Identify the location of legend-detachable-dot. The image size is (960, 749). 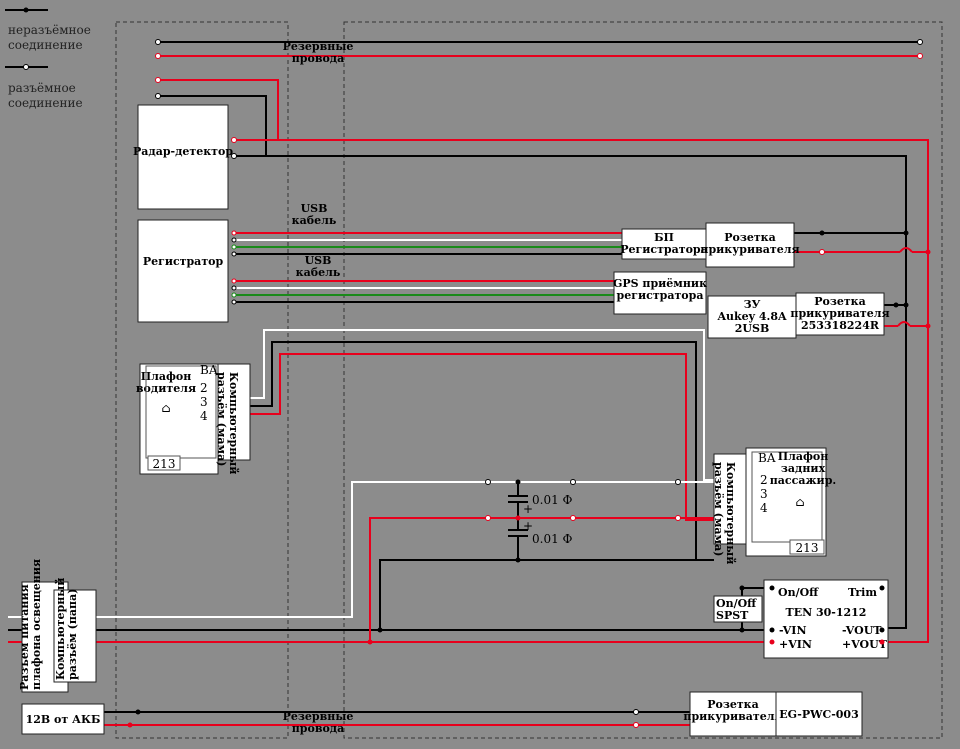
(26, 67).